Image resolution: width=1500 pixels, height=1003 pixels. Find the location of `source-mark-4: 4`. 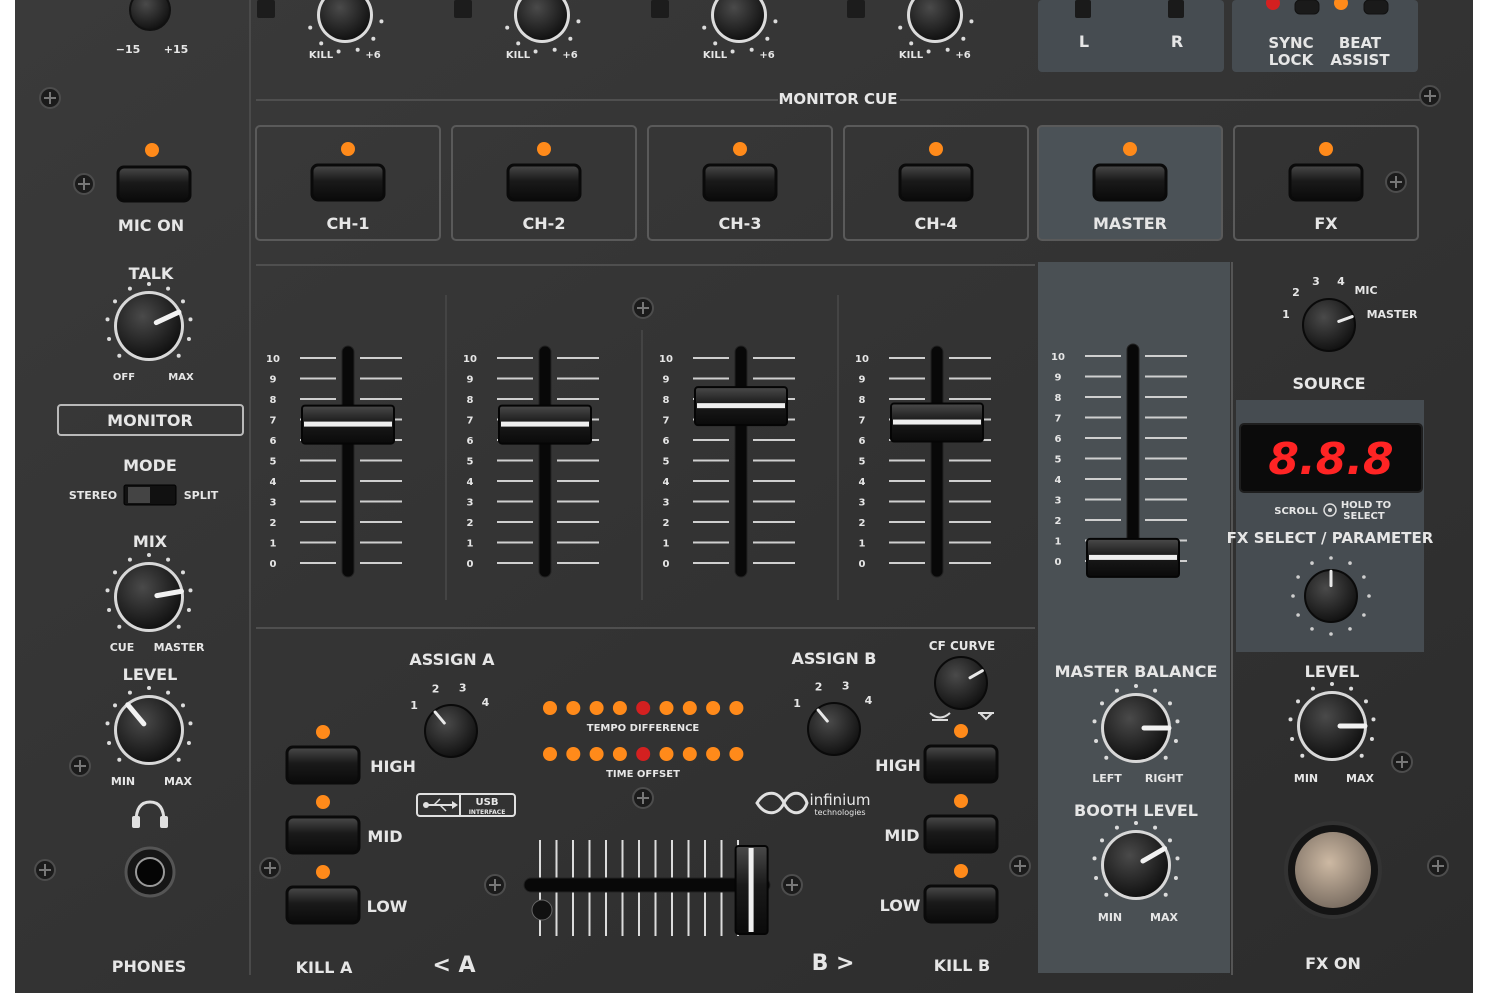

source-mark-4: 4 is located at coordinates (1341, 281).